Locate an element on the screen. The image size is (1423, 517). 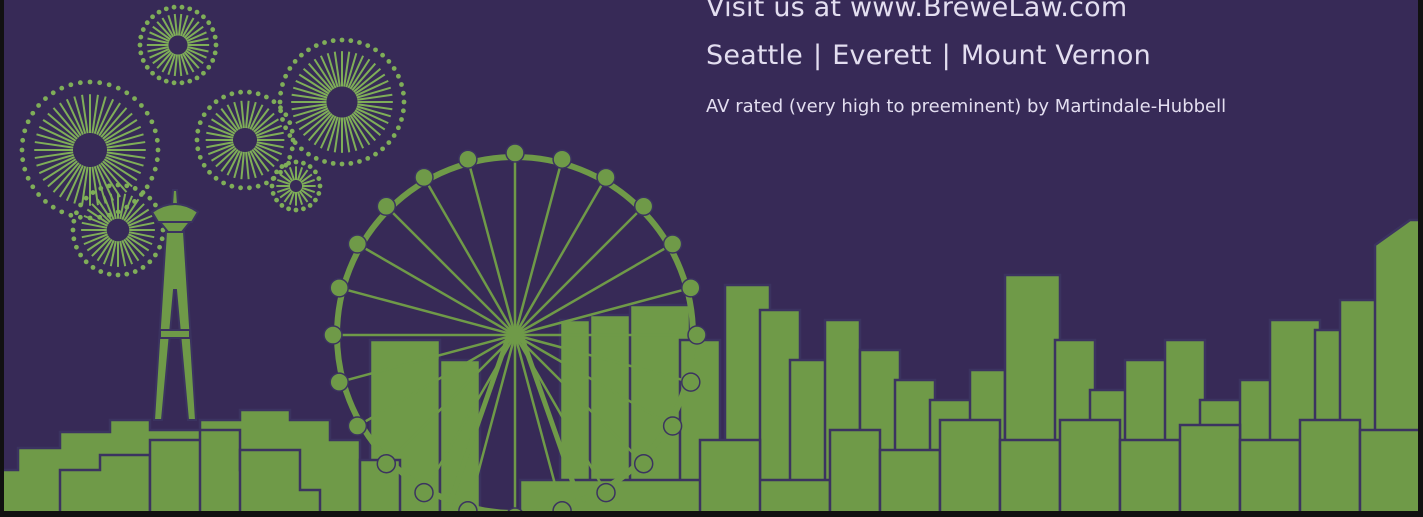
office-locations: Seattle | Everett | Mount Vernon is located at coordinates (928, 55).